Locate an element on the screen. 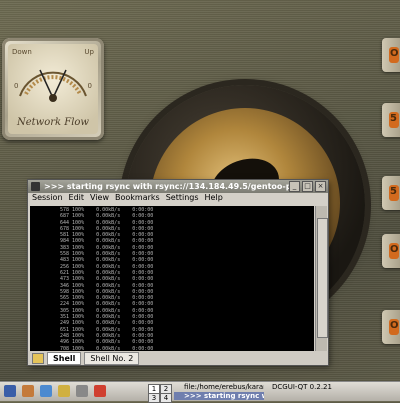 The height and width of the screenshot is (403, 400). scrollbar-thumb is located at coordinates (322, 278).